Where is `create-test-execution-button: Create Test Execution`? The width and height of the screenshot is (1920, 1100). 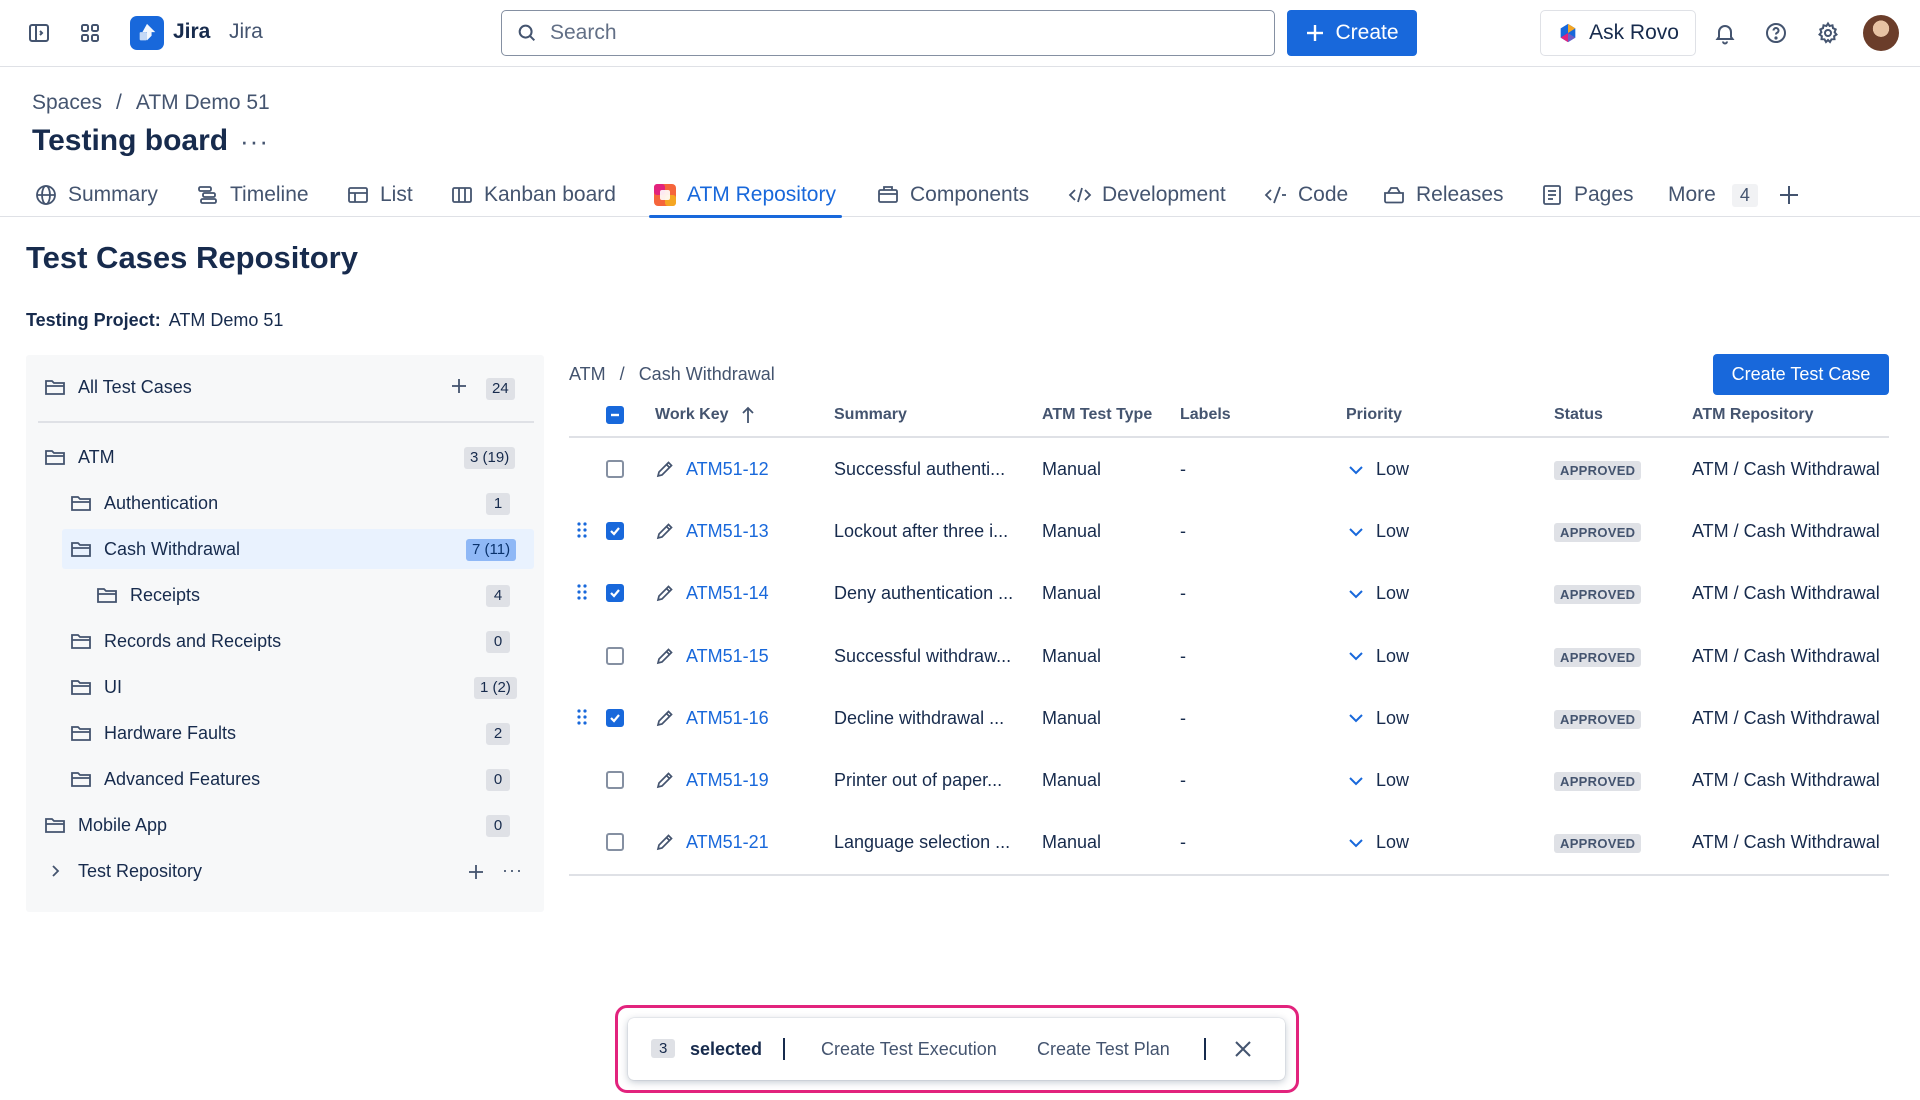 create-test-execution-button: Create Test Execution is located at coordinates (909, 1049).